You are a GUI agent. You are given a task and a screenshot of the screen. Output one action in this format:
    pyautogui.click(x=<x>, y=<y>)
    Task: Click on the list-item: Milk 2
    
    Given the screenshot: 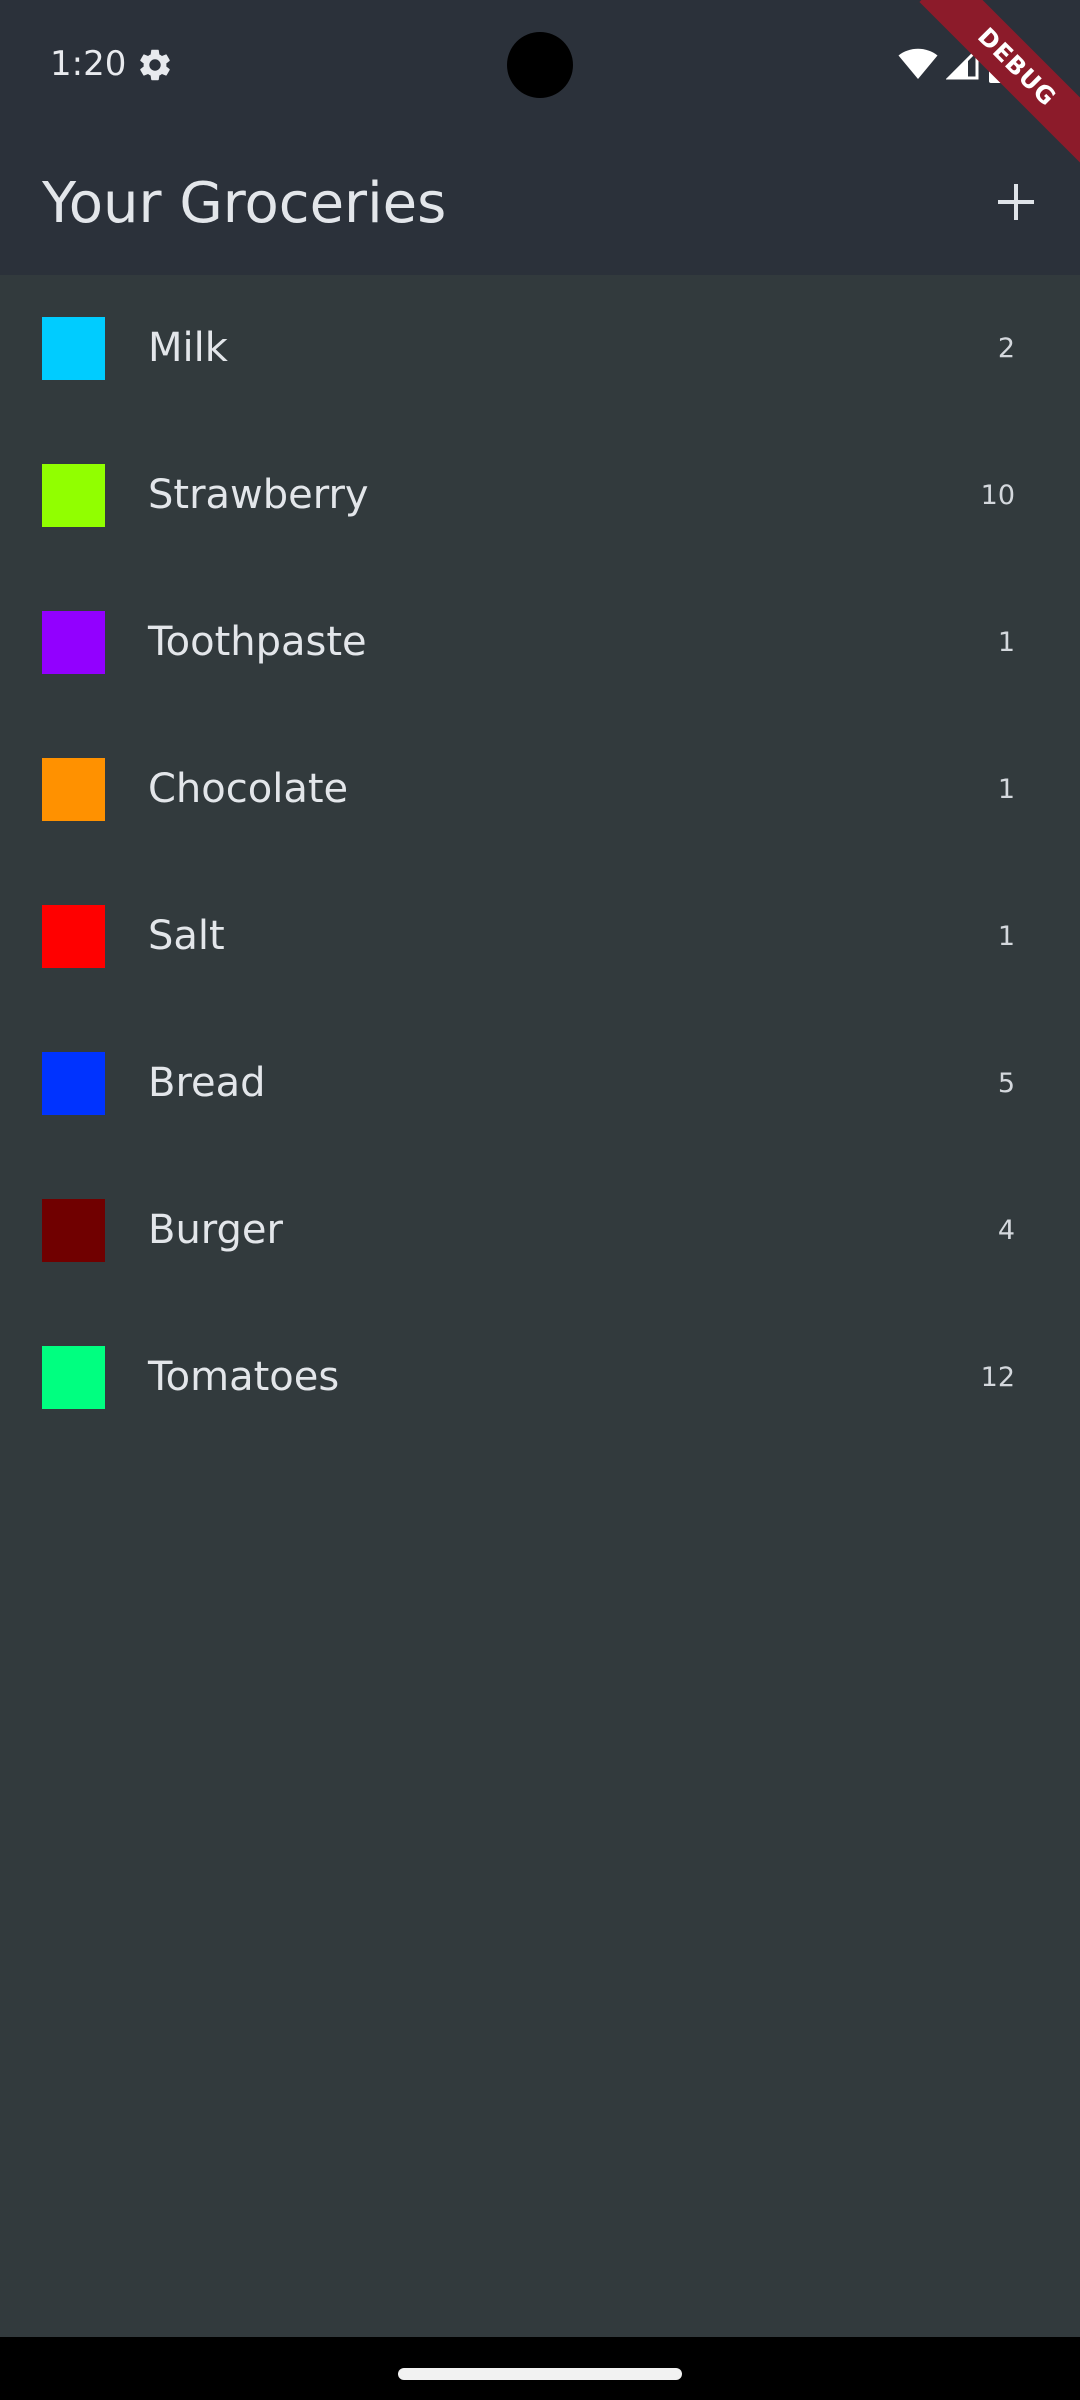 What is the action you would take?
    pyautogui.click(x=540, y=348)
    